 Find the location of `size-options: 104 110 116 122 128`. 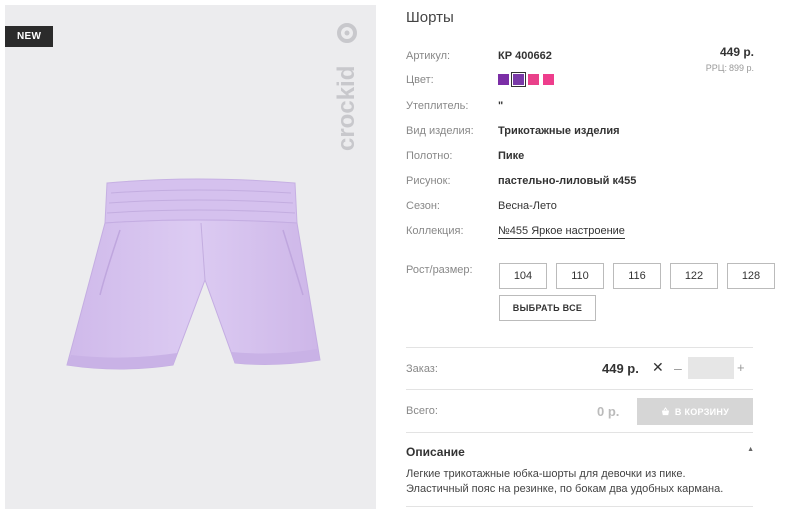

size-options: 104 110 116 122 128 is located at coordinates (637, 276).